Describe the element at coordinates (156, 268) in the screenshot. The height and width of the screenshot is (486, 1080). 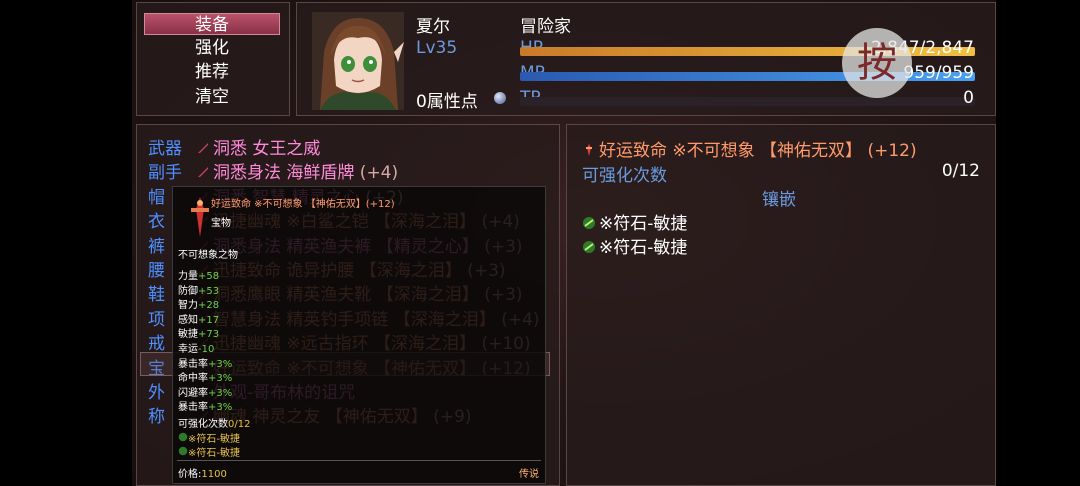
I see `slot-label: 腰` at that location.